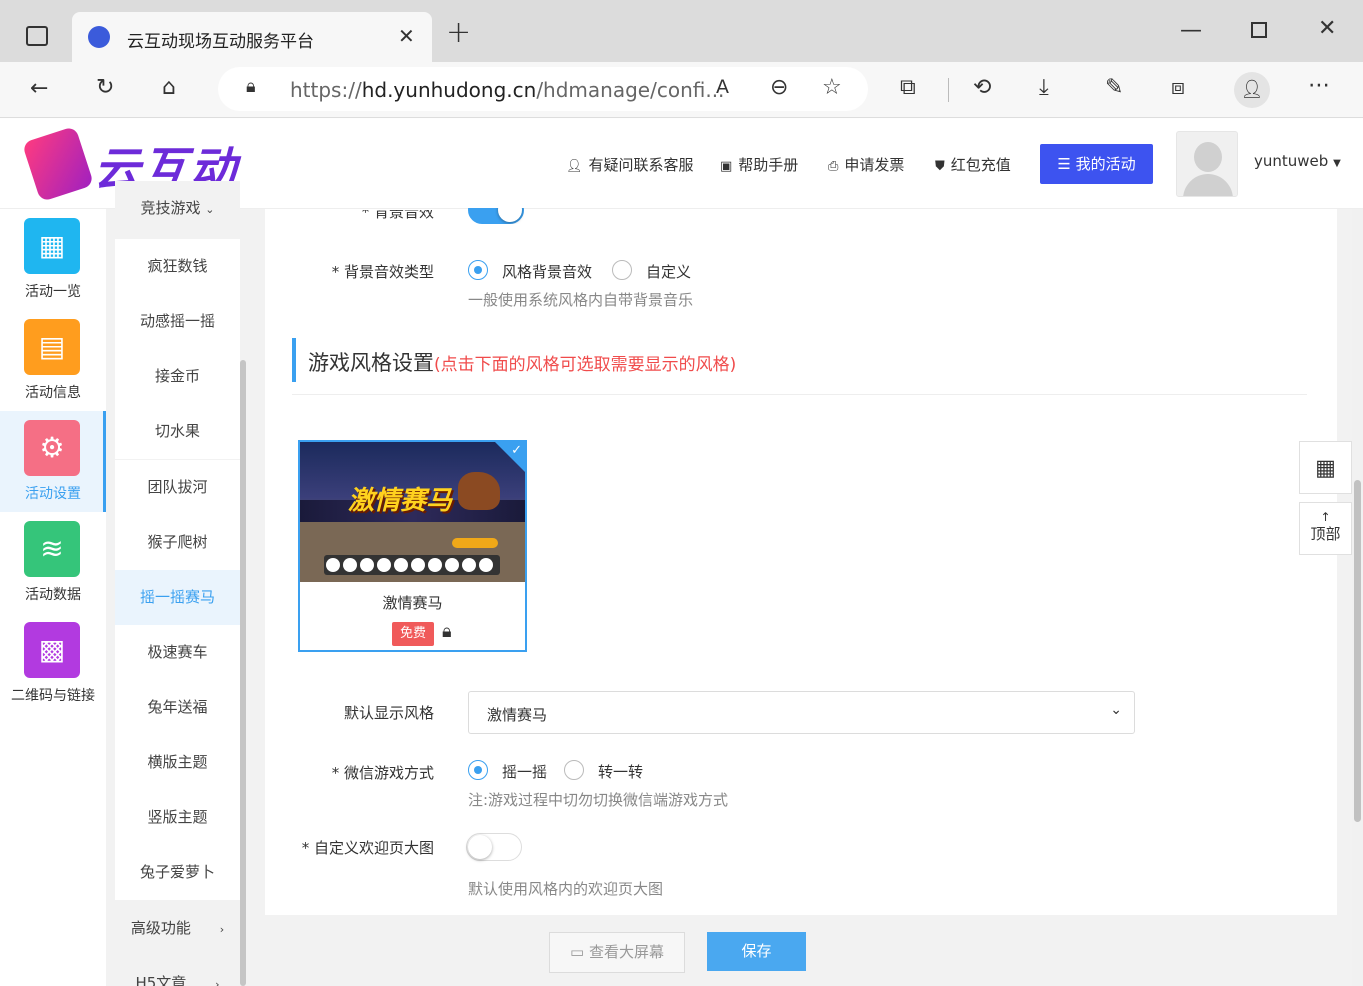 The image size is (1363, 986). What do you see at coordinates (177, 487) in the screenshot?
I see `subnav-item: 团队拔河` at bounding box center [177, 487].